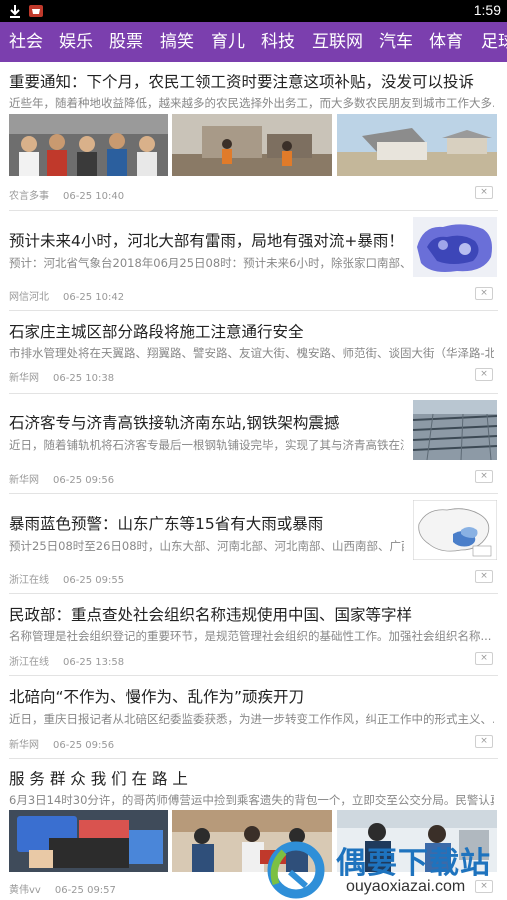 The image size is (507, 900). What do you see at coordinates (296, 870) in the screenshot?
I see `watermark-logo-icon` at bounding box center [296, 870].